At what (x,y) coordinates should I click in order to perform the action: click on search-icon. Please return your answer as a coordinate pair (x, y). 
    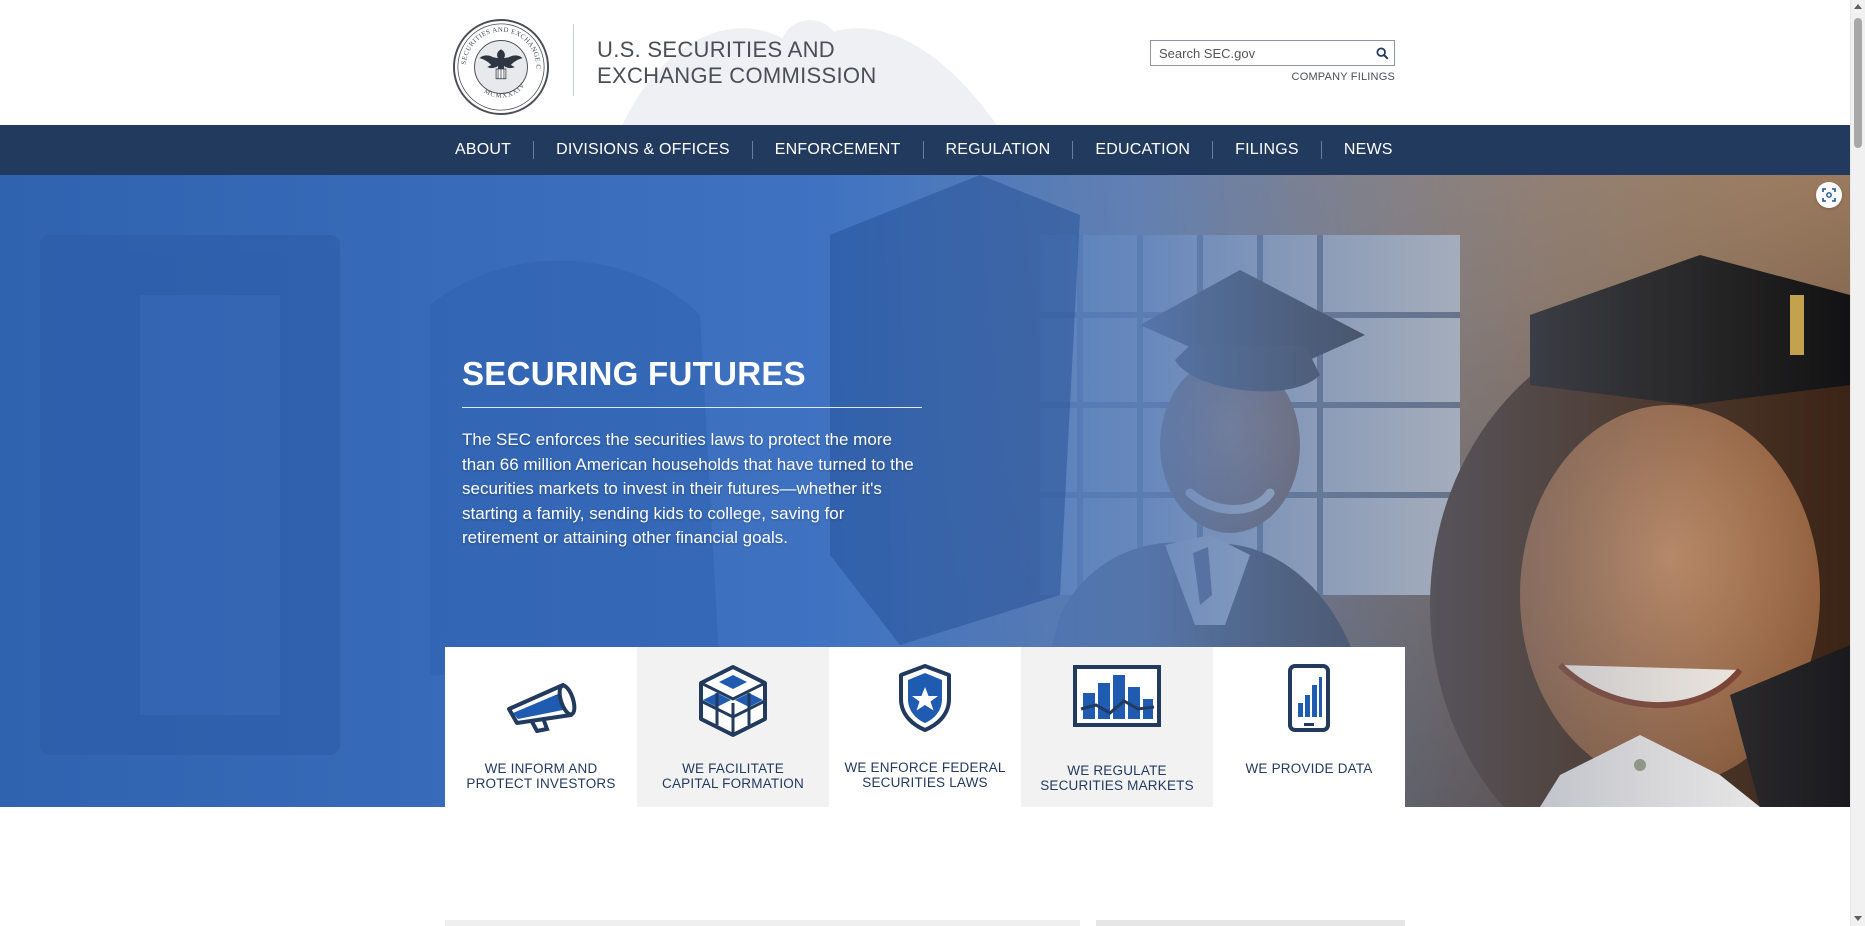
    Looking at the image, I should click on (1382, 53).